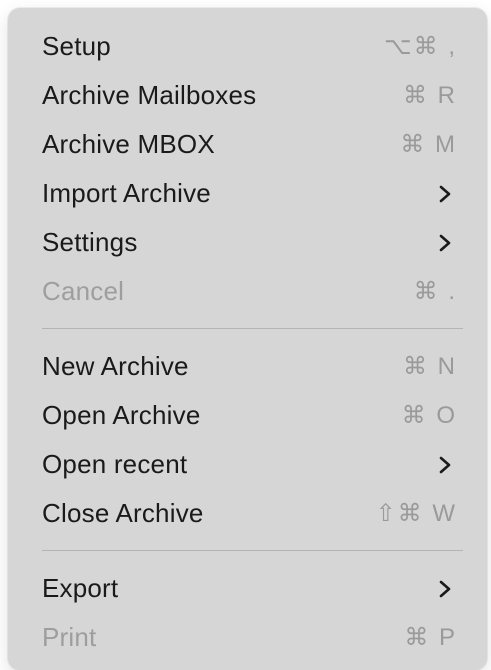 This screenshot has height=670, width=491. What do you see at coordinates (69, 637) in the screenshot?
I see `menu-item-label: Print` at bounding box center [69, 637].